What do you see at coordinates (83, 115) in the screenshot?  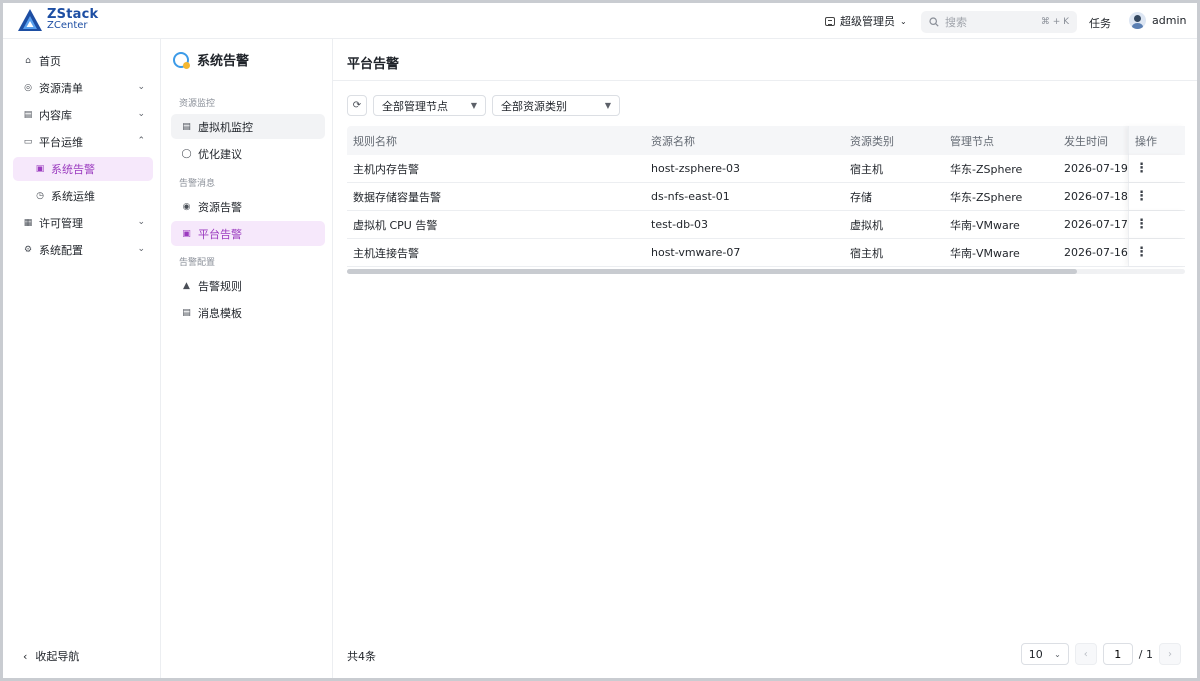 I see `nav-item-library: ▤ 内容库 ⌄` at bounding box center [83, 115].